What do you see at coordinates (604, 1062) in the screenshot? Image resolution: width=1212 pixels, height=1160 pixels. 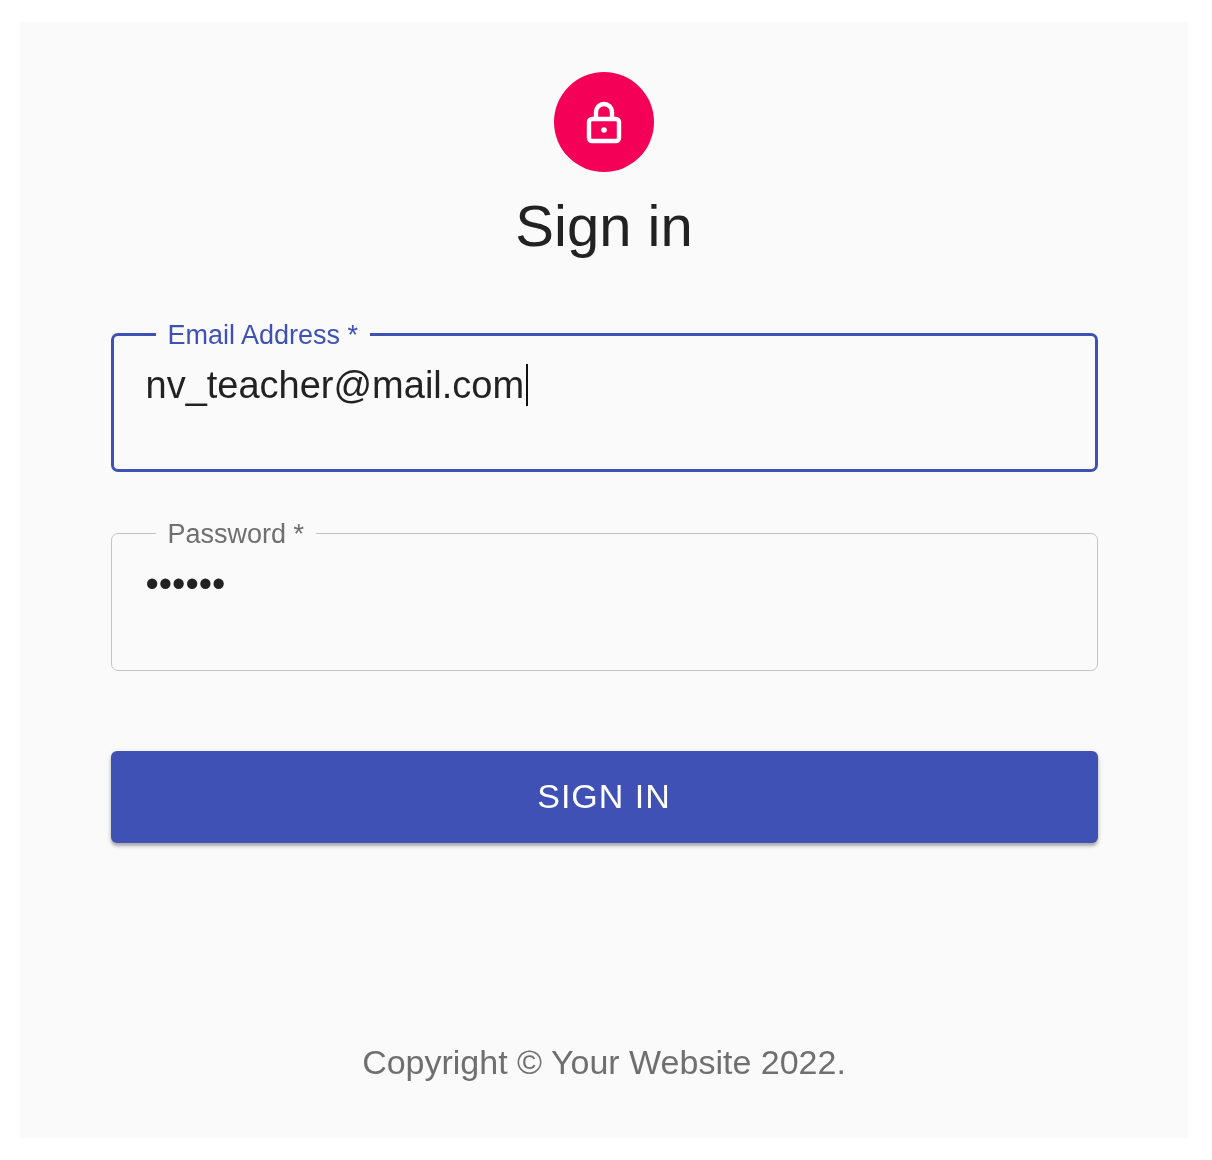 I see `copyright-text: Copyright © Your Website 2022.` at bounding box center [604, 1062].